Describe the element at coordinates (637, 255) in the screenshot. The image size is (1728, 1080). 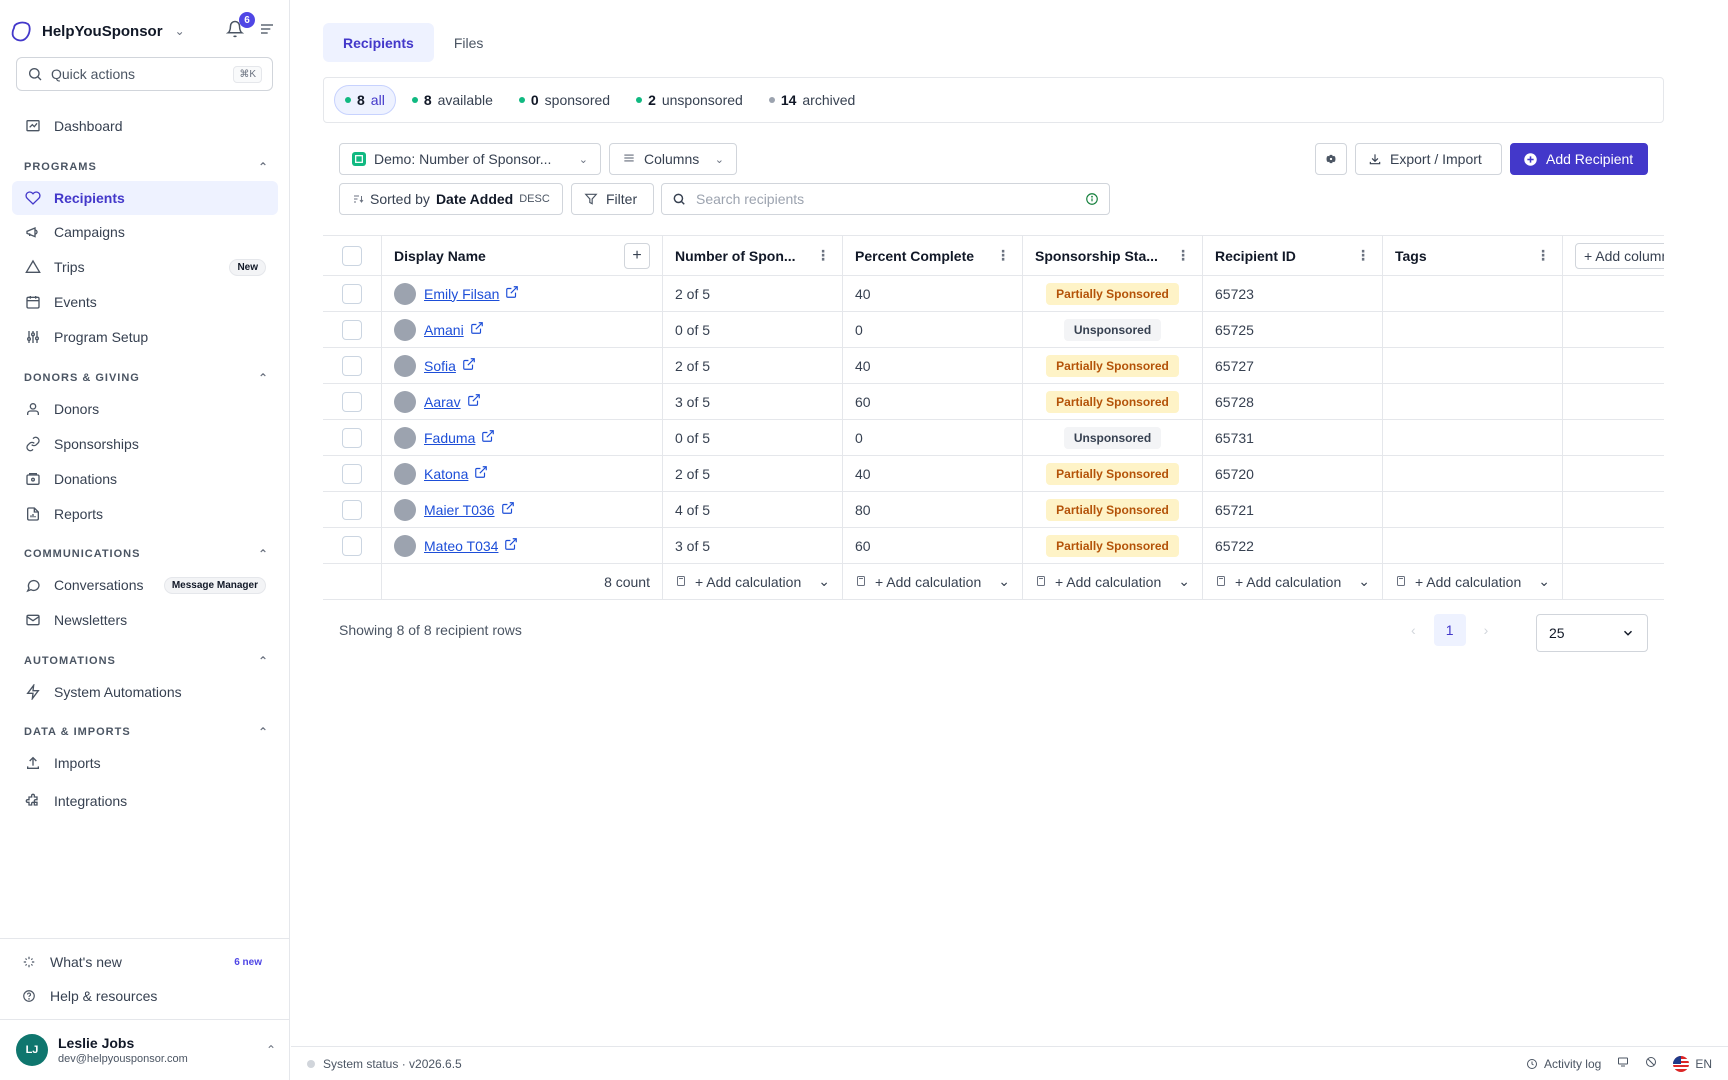
I see `add-field-button: +` at that location.